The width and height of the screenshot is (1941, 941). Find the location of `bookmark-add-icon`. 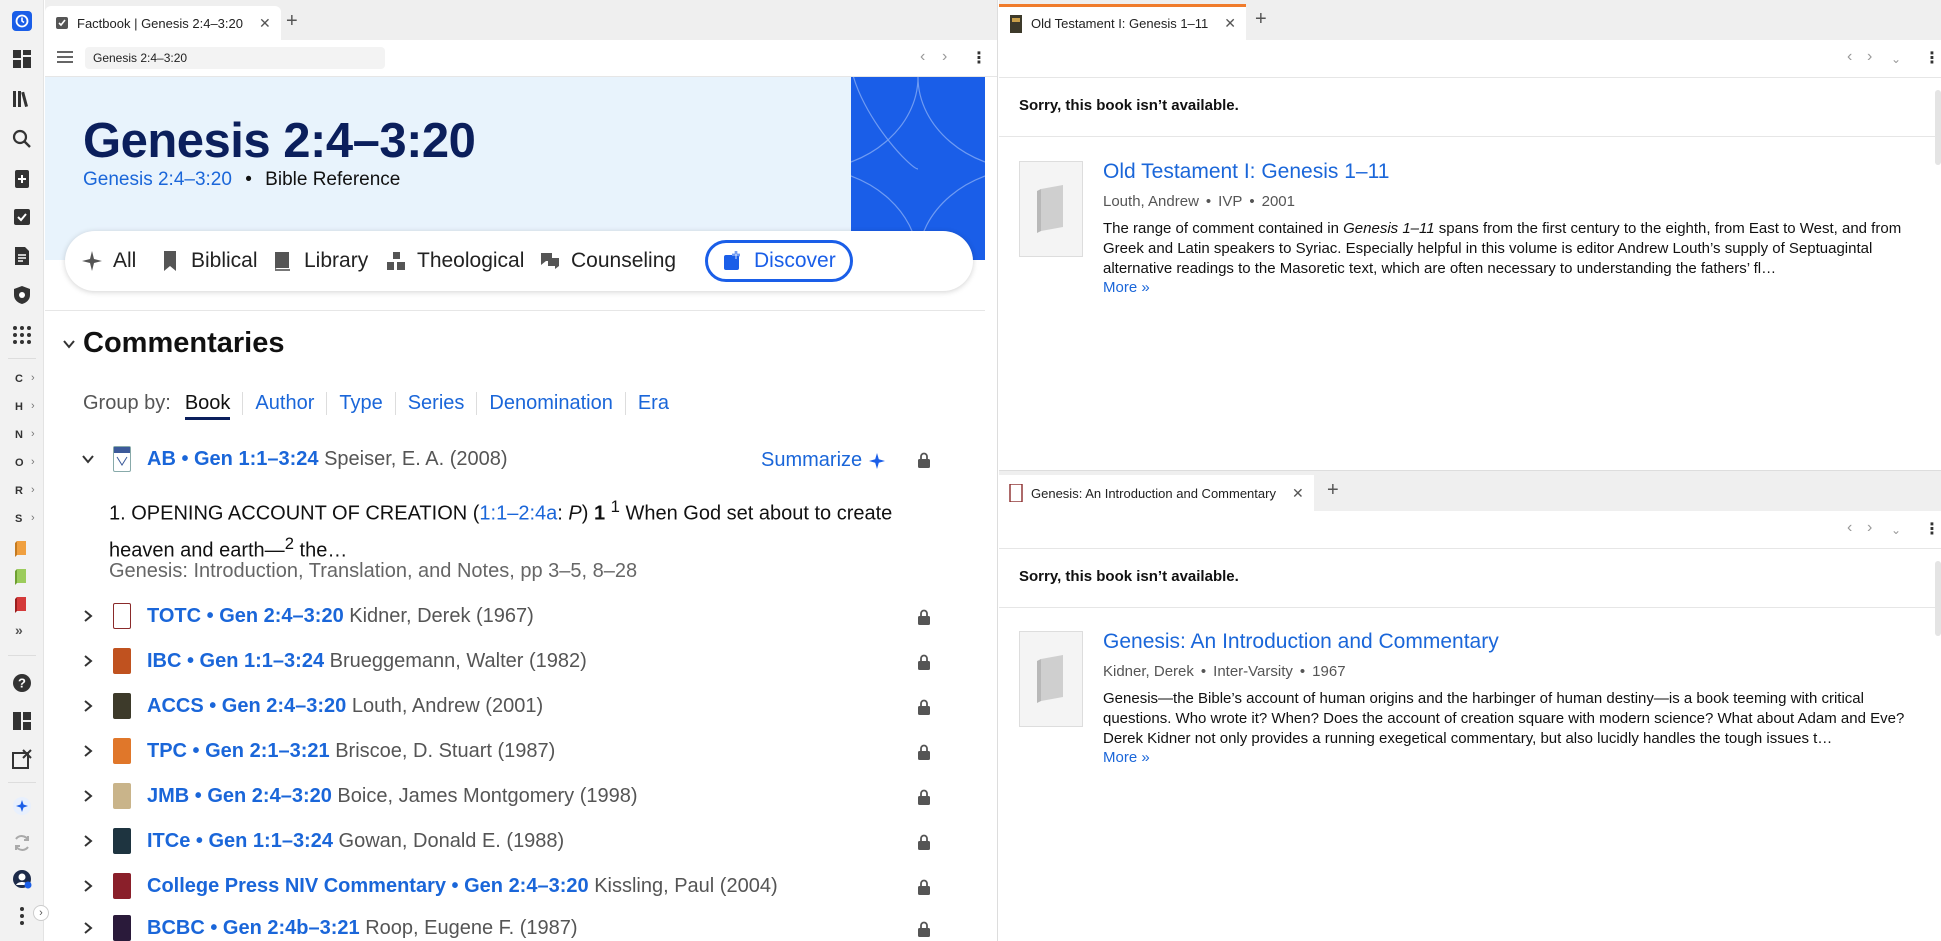

bookmark-add-icon is located at coordinates (22, 179).